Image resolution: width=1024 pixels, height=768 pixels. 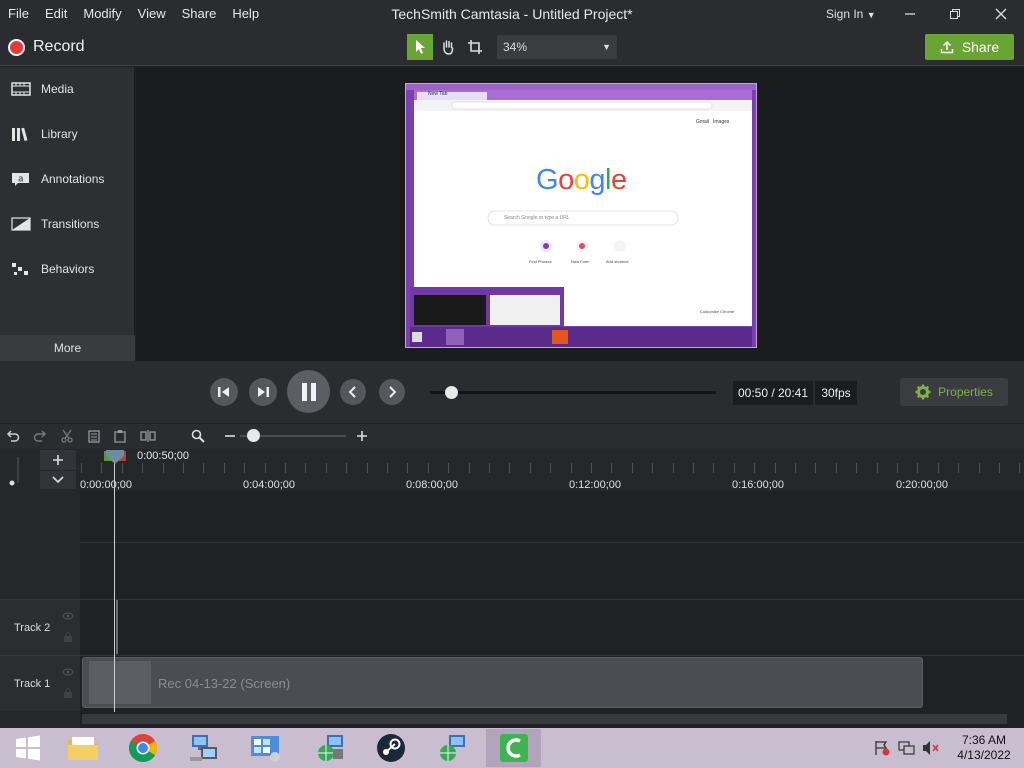 What do you see at coordinates (955, 14) in the screenshot?
I see `maximize-button` at bounding box center [955, 14].